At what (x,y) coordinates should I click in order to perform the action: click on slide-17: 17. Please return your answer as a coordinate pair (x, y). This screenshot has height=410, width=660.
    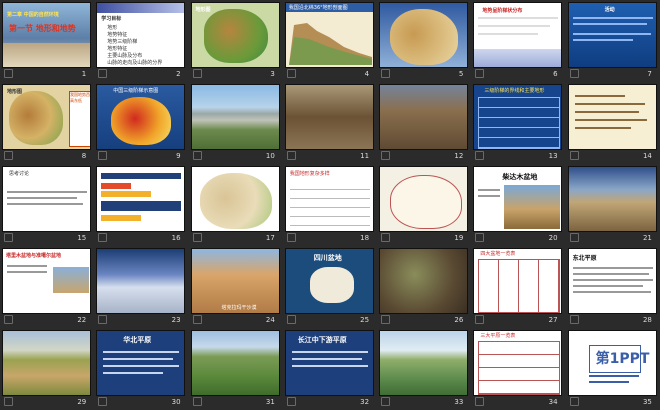
    Looking at the image, I should click on (236, 205).